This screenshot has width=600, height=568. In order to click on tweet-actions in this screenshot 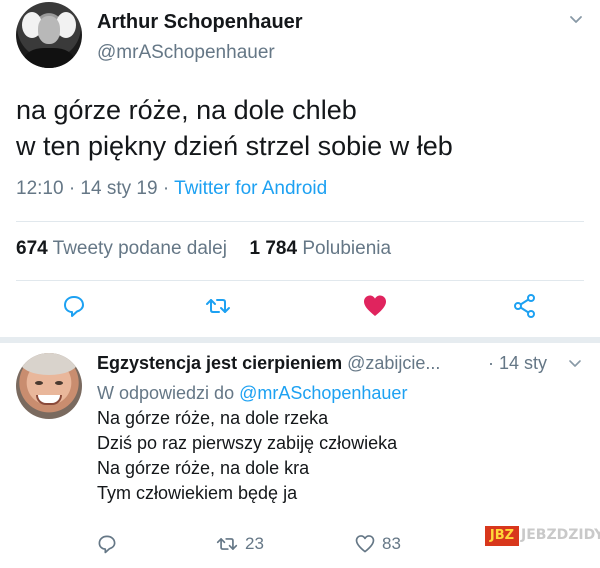, I will do `click(300, 308)`.